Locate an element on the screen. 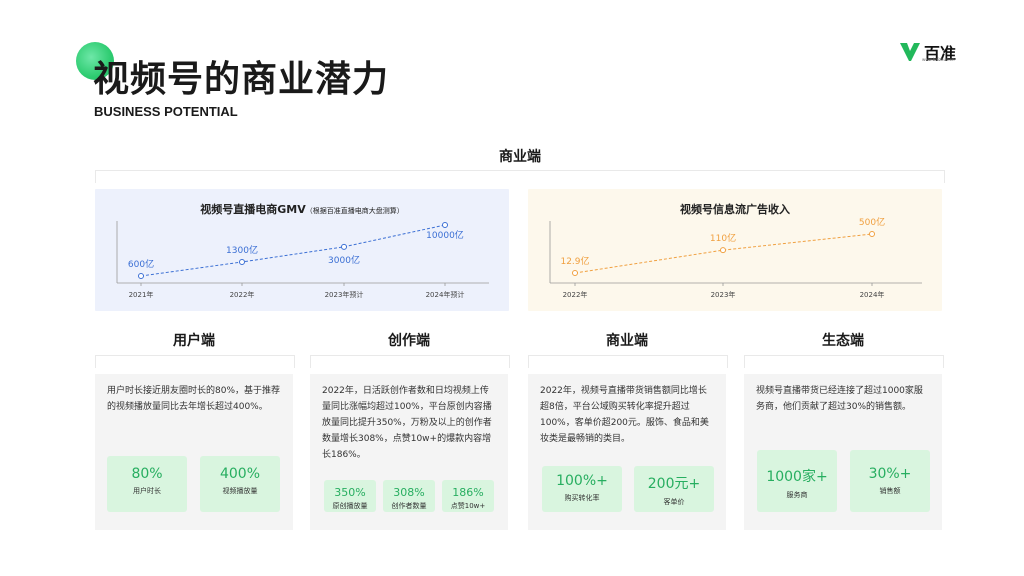 The width and height of the screenshot is (1024, 576). gmv-series-line is located at coordinates (293, 250).